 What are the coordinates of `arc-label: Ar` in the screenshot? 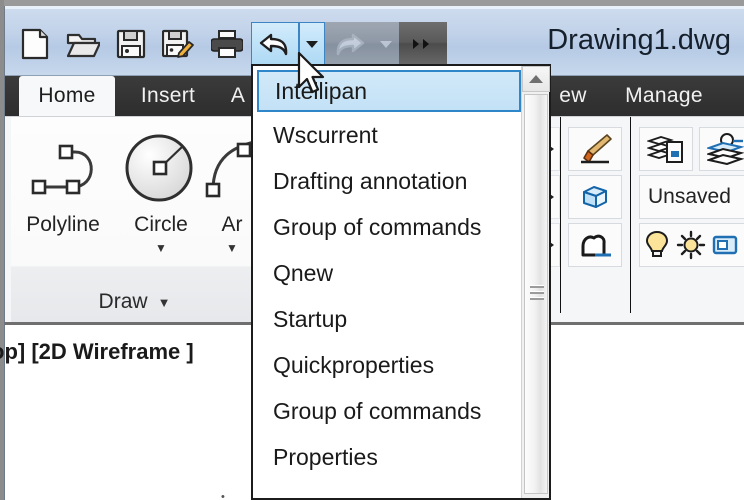 It's located at (232, 224).